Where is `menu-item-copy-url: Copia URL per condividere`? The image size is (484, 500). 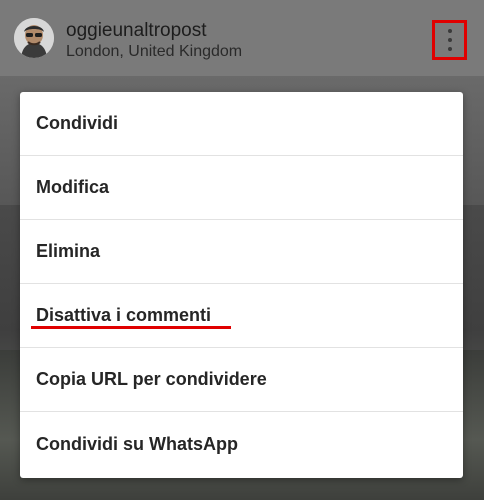
menu-item-copy-url: Copia URL per condividere is located at coordinates (241, 380).